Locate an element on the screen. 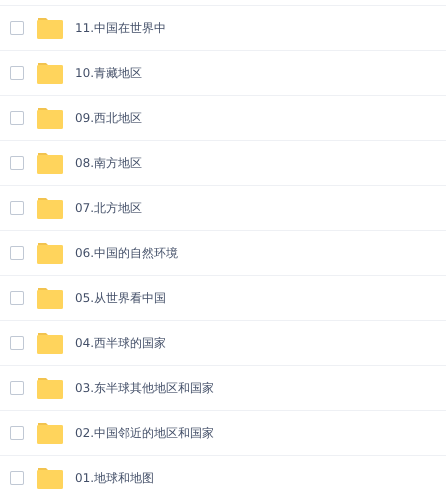 This screenshot has height=499, width=446. file-name: 02.中国邻近的地区和国家 is located at coordinates (144, 433).